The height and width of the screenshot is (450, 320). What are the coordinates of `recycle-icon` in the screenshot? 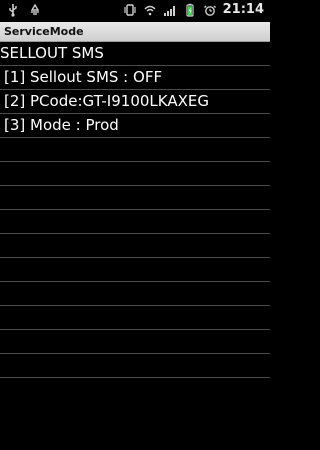 It's located at (35, 10).